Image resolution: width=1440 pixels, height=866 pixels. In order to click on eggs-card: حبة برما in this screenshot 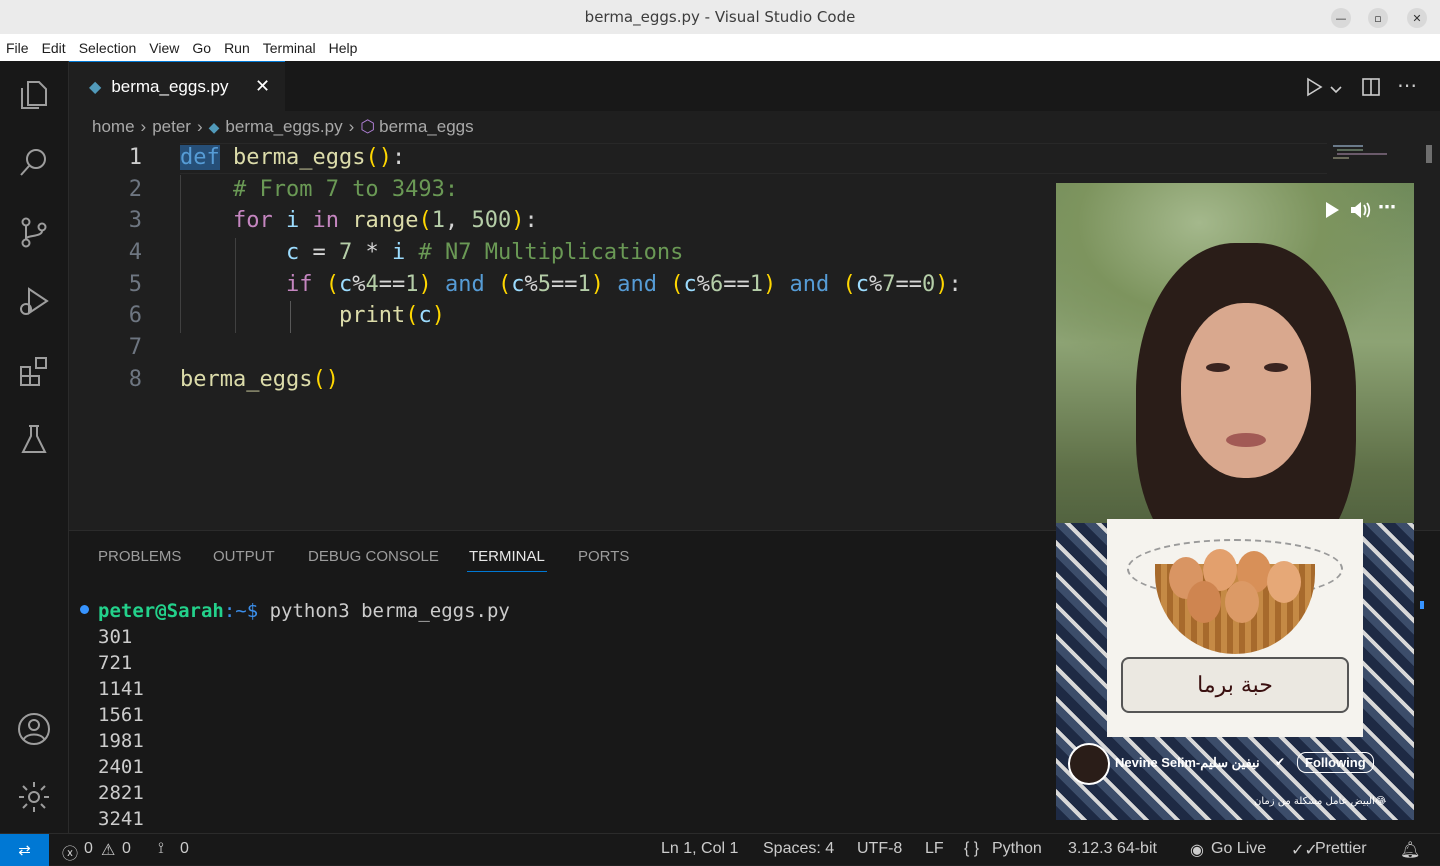, I will do `click(1235, 628)`.